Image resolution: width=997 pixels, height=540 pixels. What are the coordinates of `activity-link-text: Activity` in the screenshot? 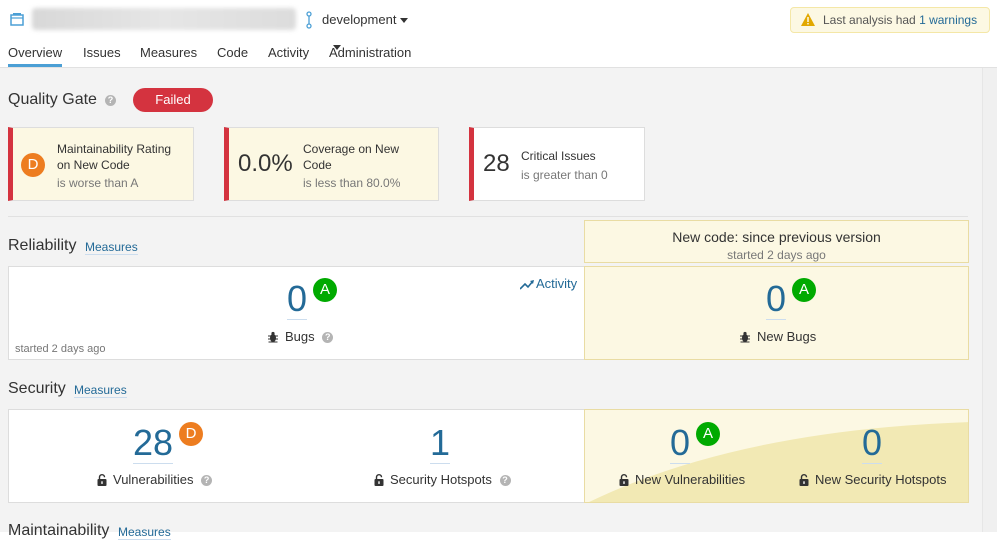 It's located at (556, 283).